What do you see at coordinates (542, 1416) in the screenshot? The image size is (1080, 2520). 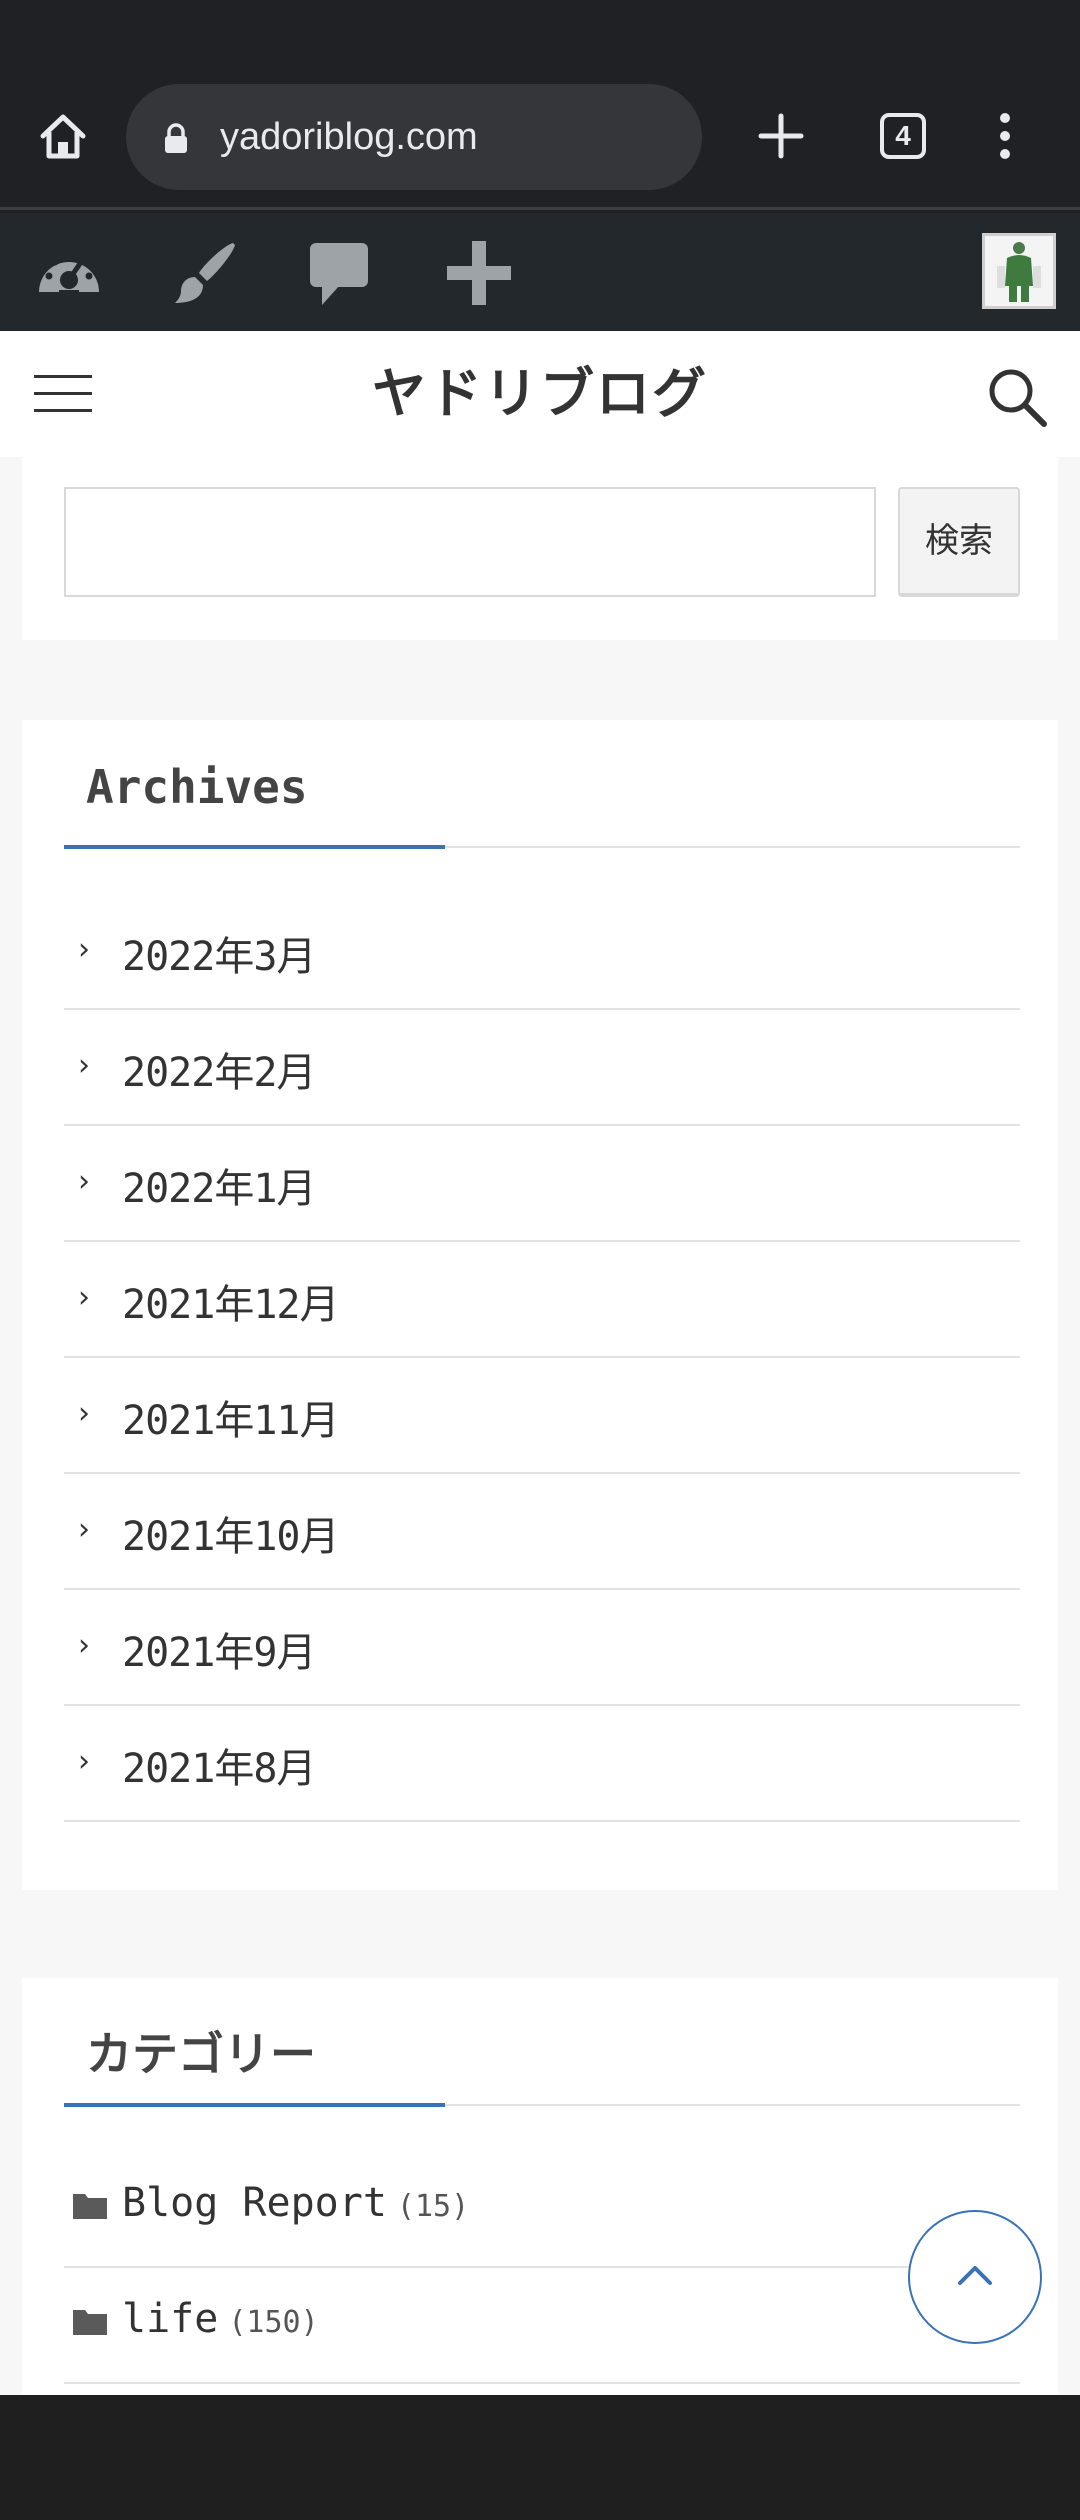 I see `archive-item: › 2021年11月` at bounding box center [542, 1416].